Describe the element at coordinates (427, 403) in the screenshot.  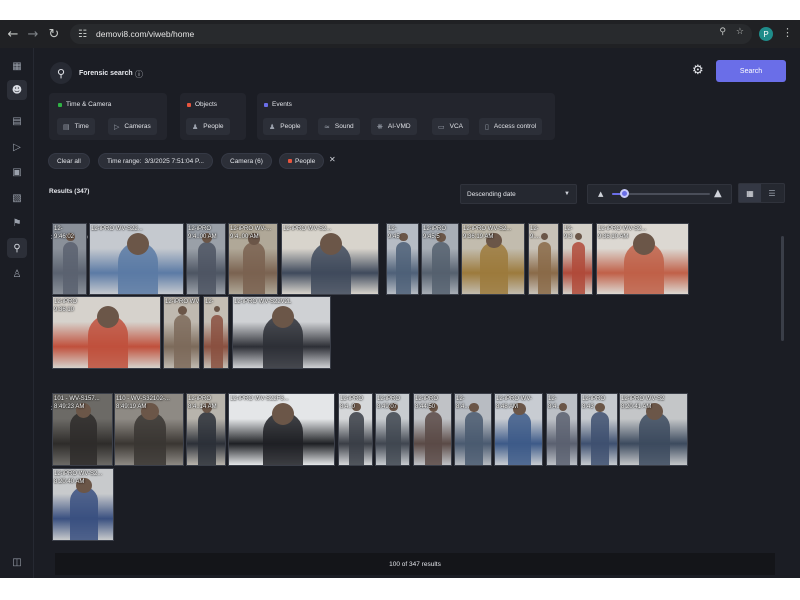
I see `thumbnail-label: 12-iPRO 8:44:50` at that location.